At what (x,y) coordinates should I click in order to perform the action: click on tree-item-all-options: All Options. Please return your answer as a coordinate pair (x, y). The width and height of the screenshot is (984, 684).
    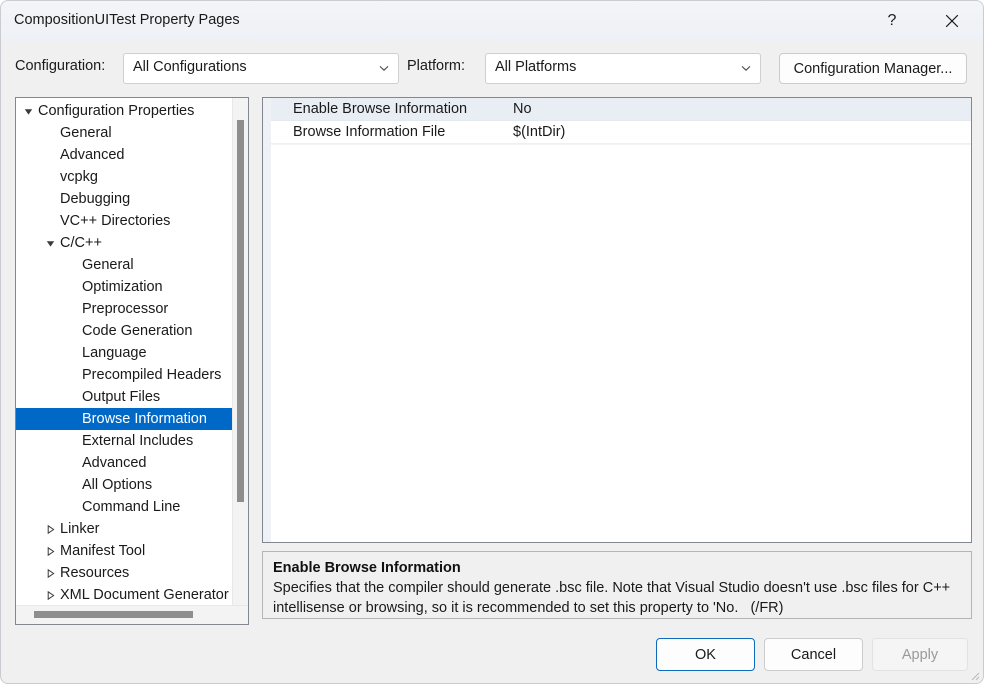
    Looking at the image, I should click on (125, 485).